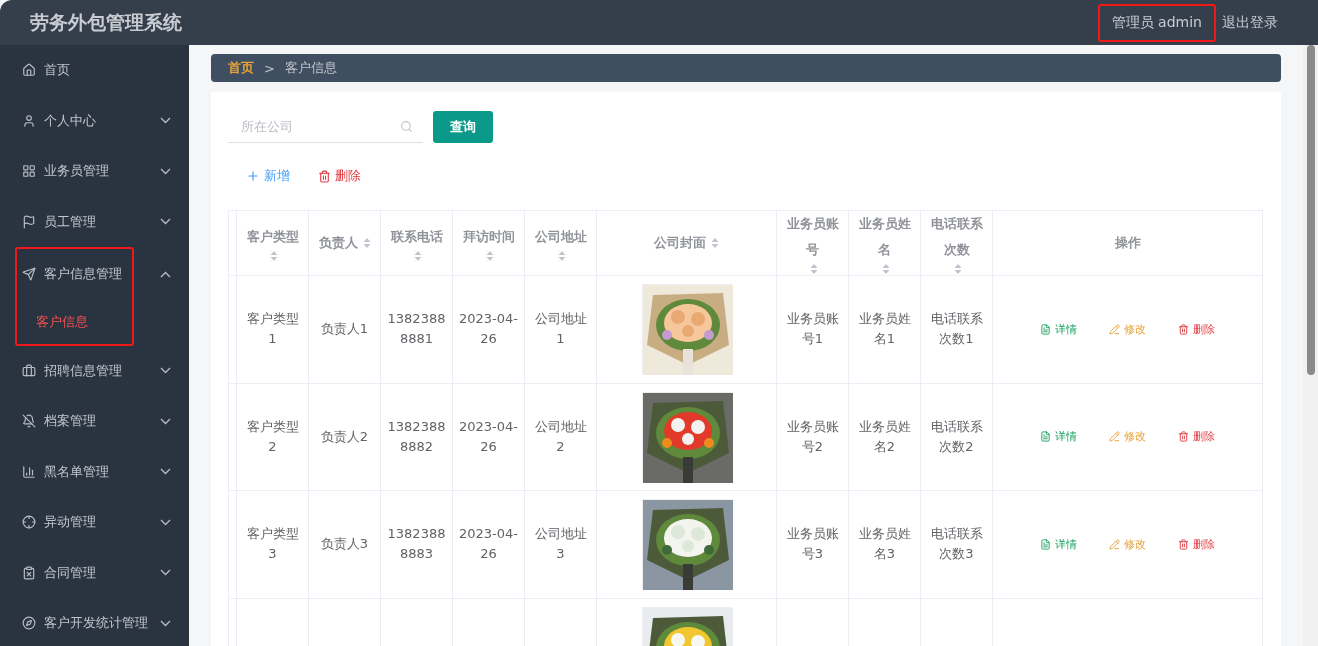 Image resolution: width=1318 pixels, height=646 pixels. What do you see at coordinates (94, 522) in the screenshot?
I see `sidebar-item: 异动管理` at bounding box center [94, 522].